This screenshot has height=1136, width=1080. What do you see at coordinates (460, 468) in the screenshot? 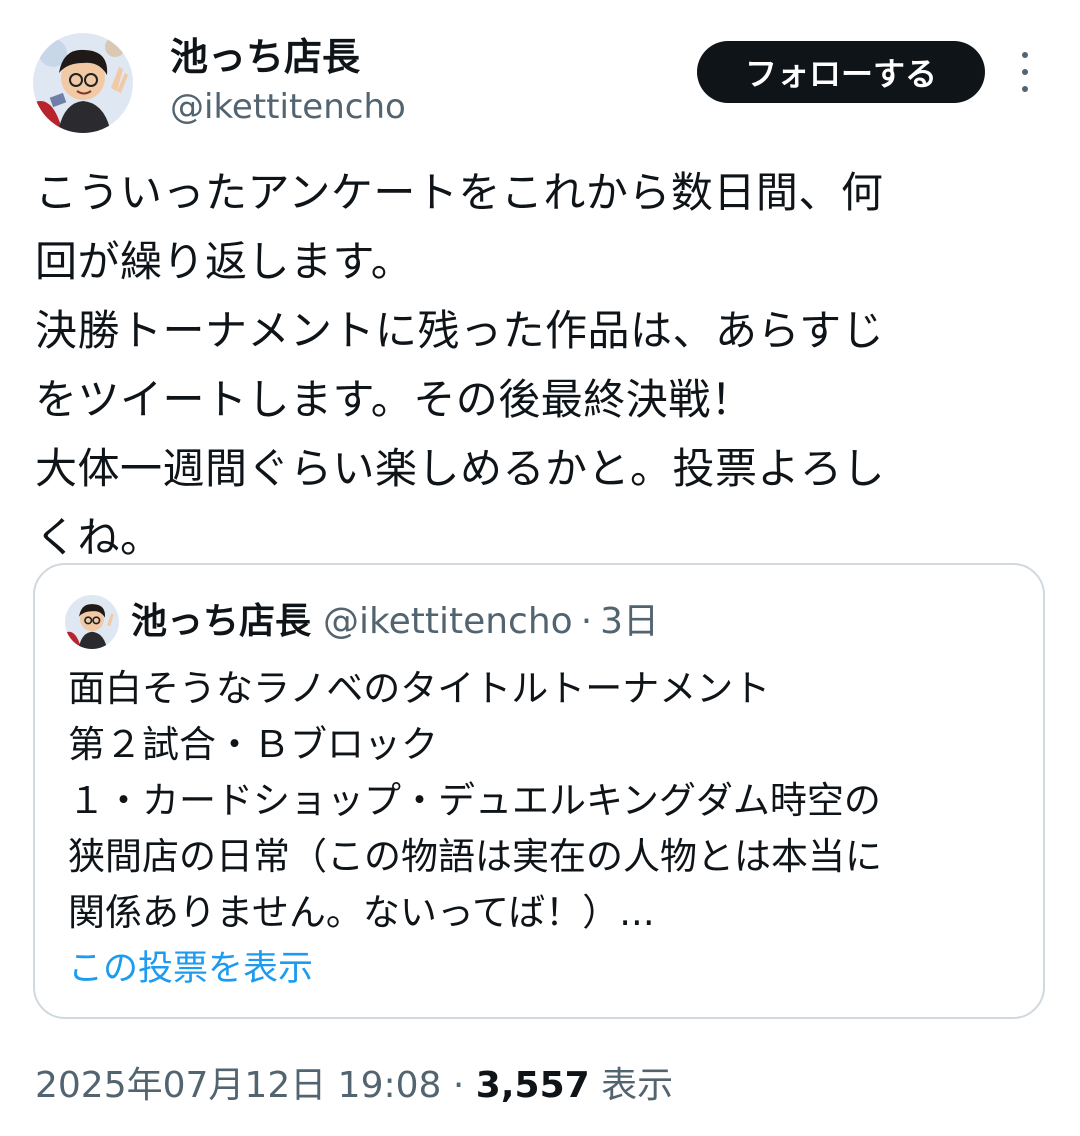
I see `tweet-text-line: 大体一週間ぐらい楽しめるかと。投票よろし` at bounding box center [460, 468].